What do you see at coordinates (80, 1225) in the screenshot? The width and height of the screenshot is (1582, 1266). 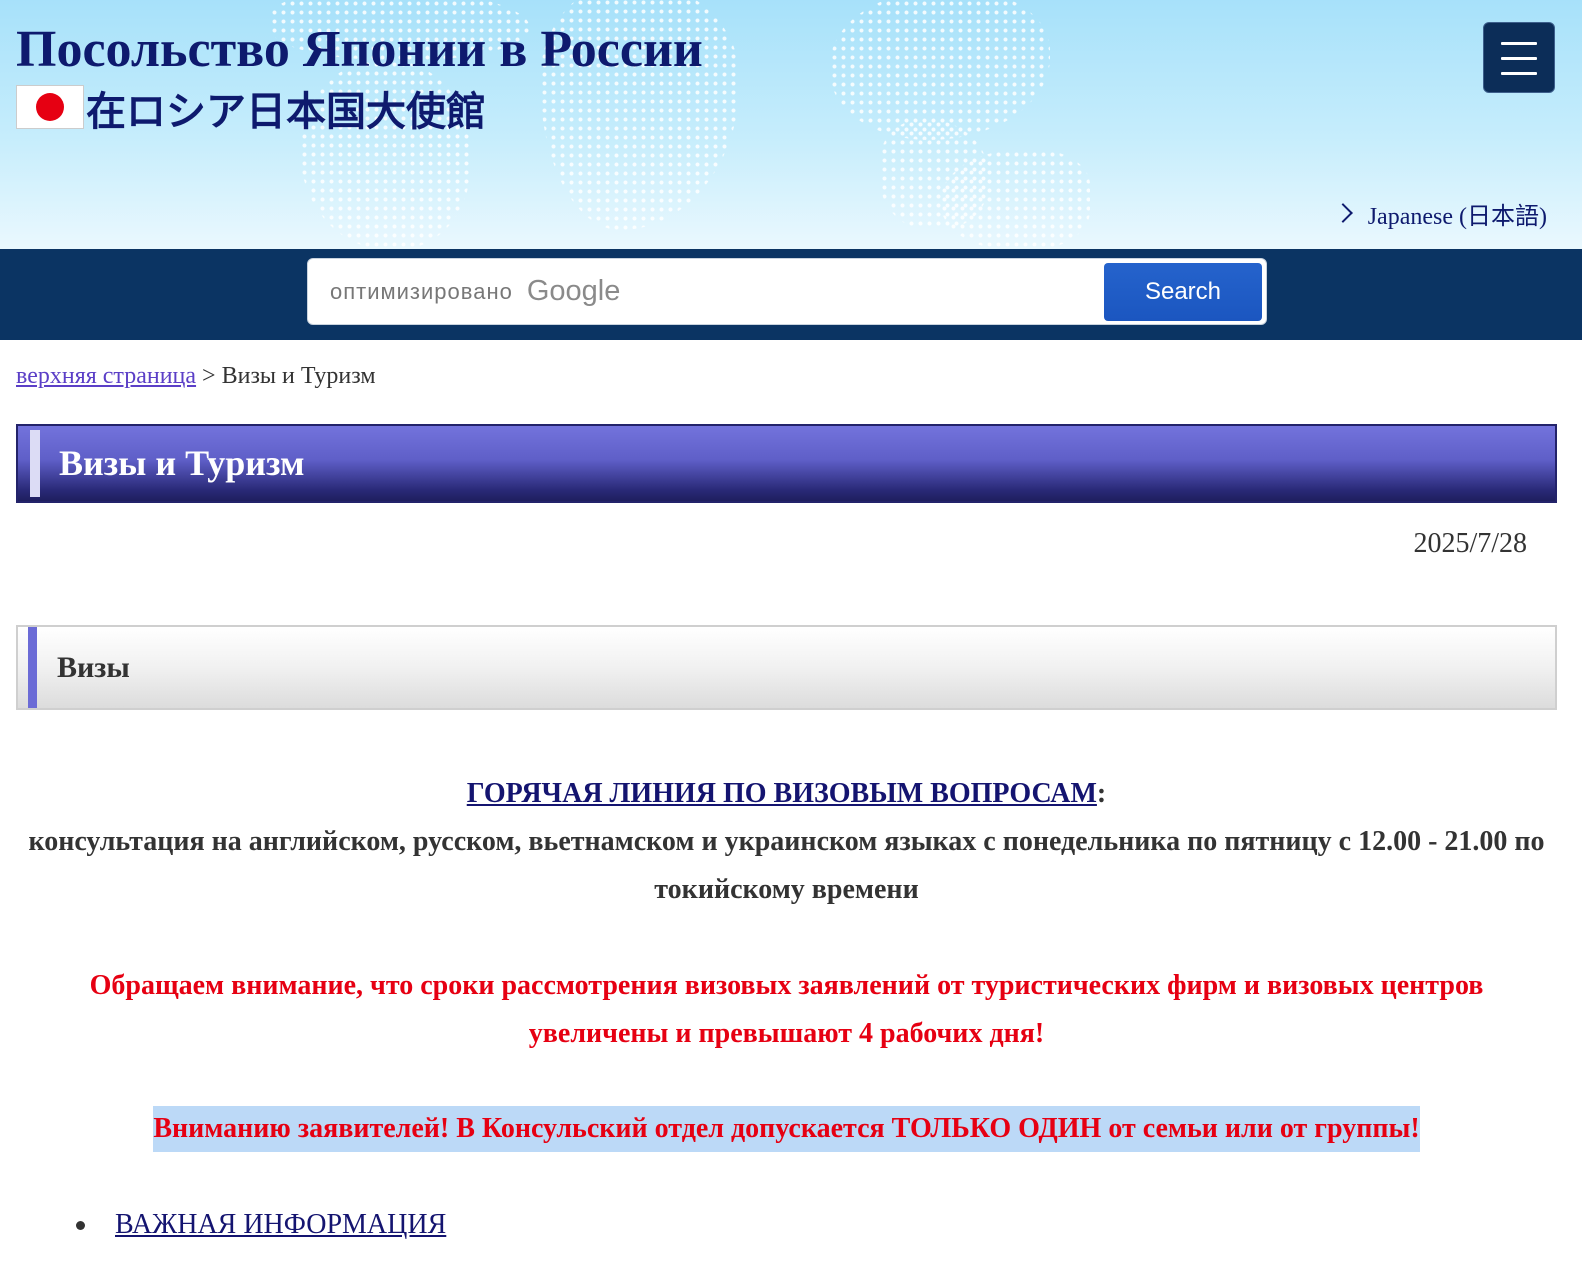 I see `list-bullet` at bounding box center [80, 1225].